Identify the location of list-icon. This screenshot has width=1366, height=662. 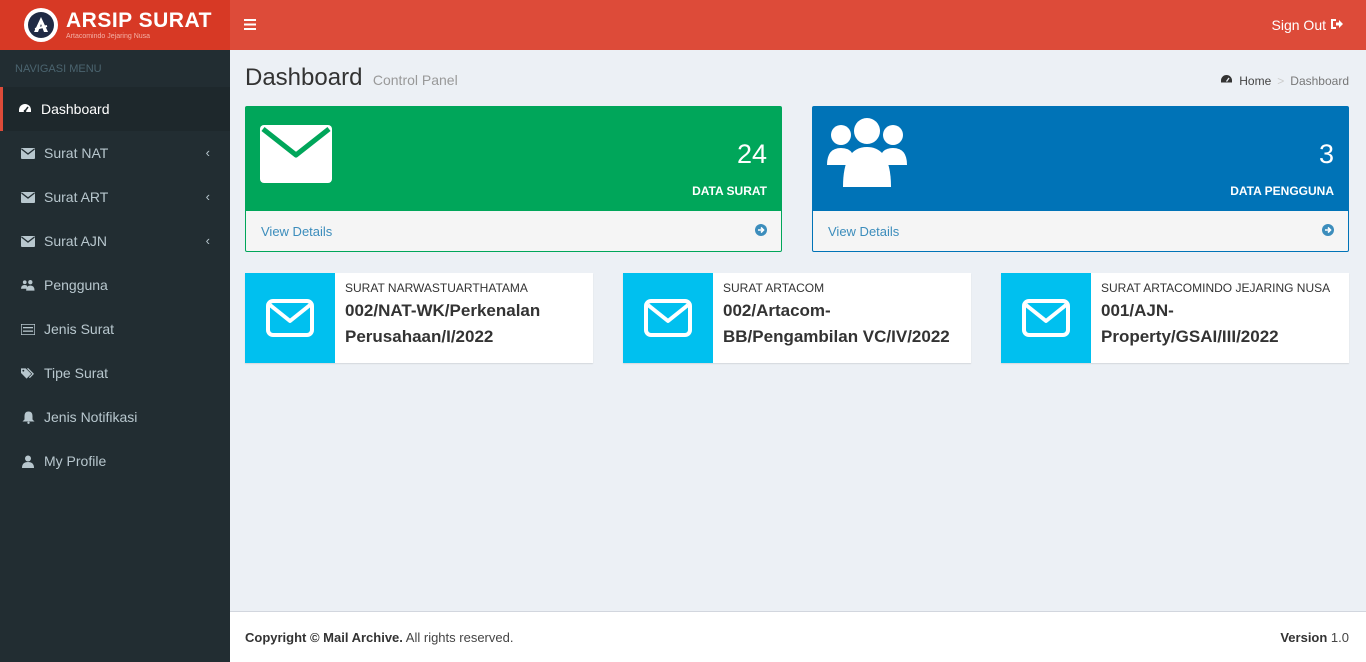
(28, 329).